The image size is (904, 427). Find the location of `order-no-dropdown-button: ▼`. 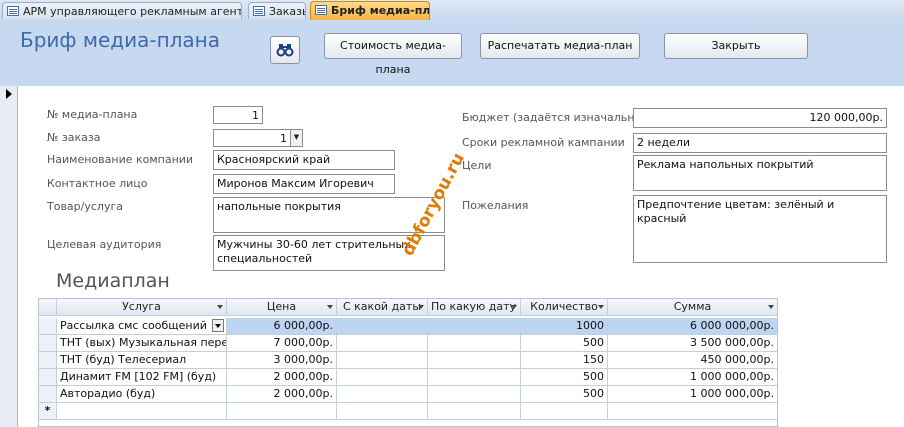

order-no-dropdown-button: ▼ is located at coordinates (296, 138).